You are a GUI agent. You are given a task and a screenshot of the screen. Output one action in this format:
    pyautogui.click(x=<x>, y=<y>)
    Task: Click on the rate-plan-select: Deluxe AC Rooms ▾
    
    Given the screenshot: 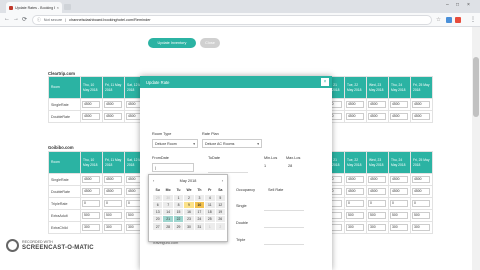 What is the action you would take?
    pyautogui.click(x=232, y=143)
    